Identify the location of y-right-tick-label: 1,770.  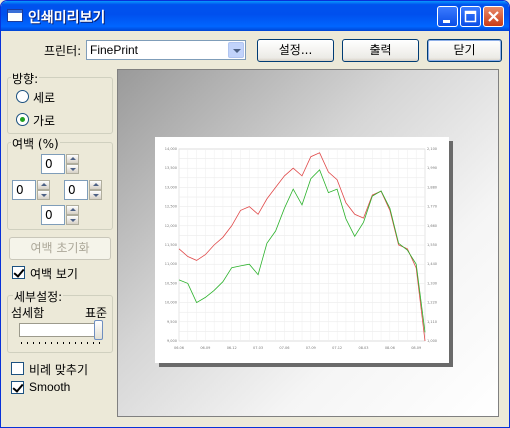
(432, 207).